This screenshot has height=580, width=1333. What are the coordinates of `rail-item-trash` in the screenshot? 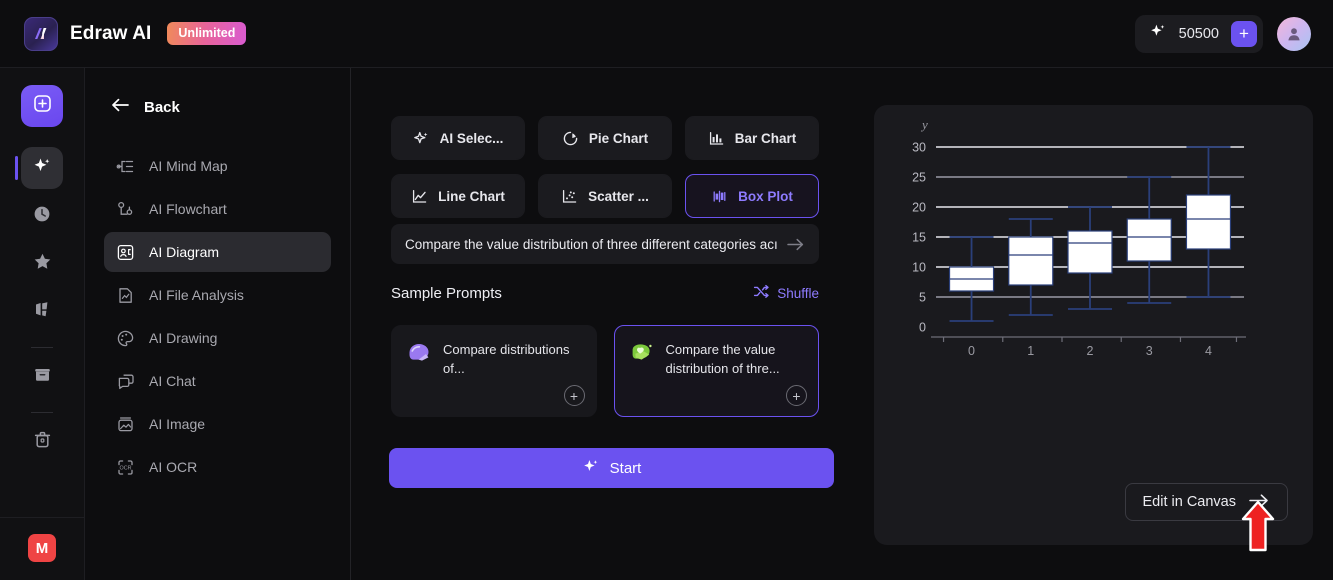 It's located at (42, 442).